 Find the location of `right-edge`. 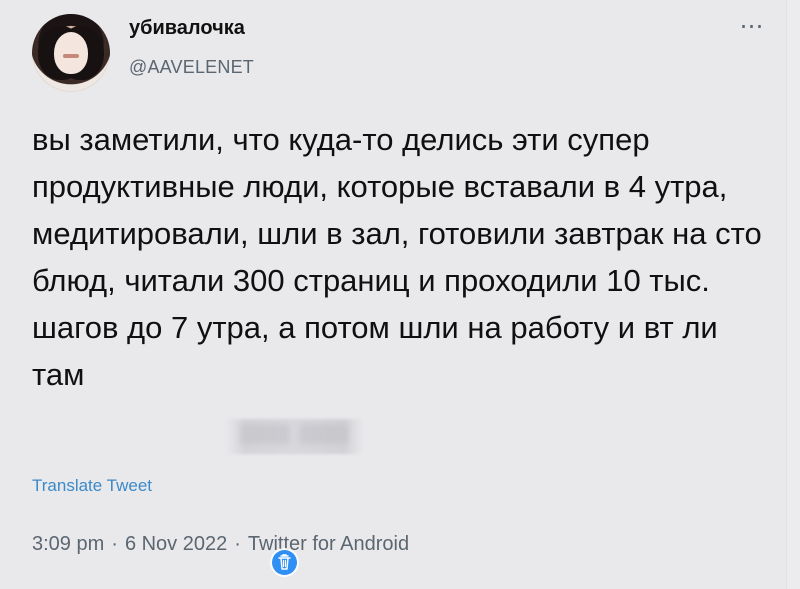

right-edge is located at coordinates (793, 294).